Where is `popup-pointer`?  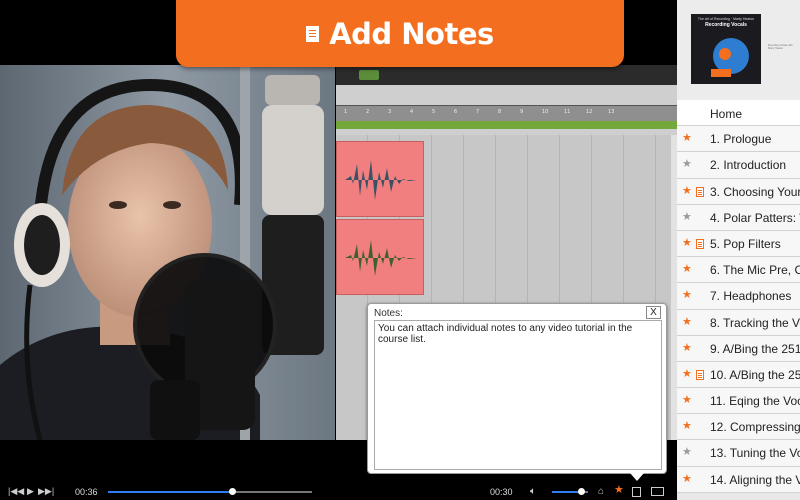
popup-pointer is located at coordinates (637, 477).